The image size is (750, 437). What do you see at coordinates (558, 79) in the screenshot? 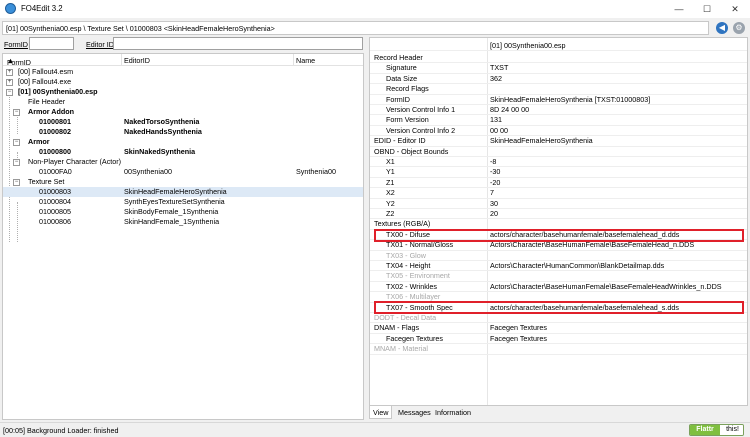
I see `record-row: Data Size 362` at bounding box center [558, 79].